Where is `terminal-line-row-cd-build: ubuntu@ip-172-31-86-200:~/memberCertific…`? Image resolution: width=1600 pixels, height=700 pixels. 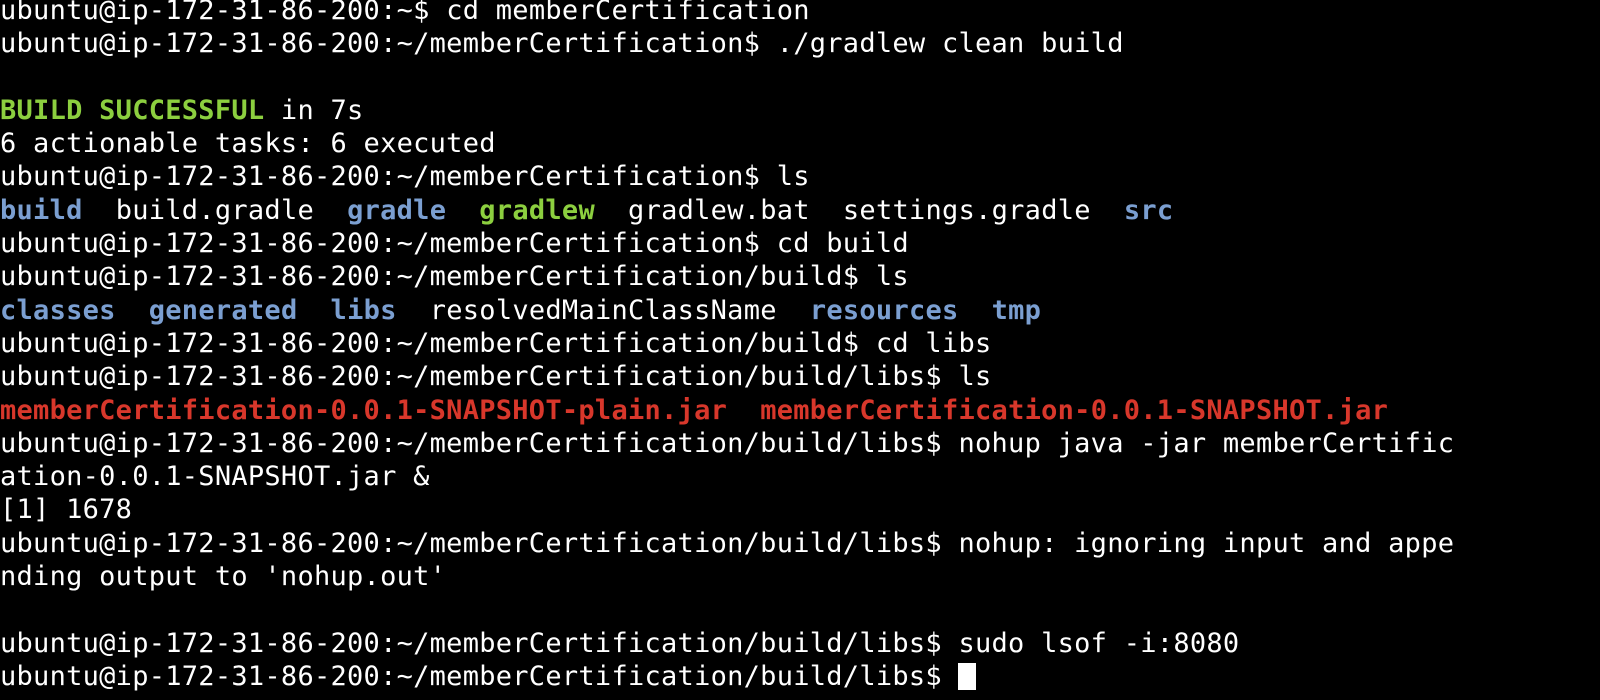 terminal-line-row-cd-build: ubuntu@ip-172-31-86-200:~/memberCertific… is located at coordinates (800, 243).